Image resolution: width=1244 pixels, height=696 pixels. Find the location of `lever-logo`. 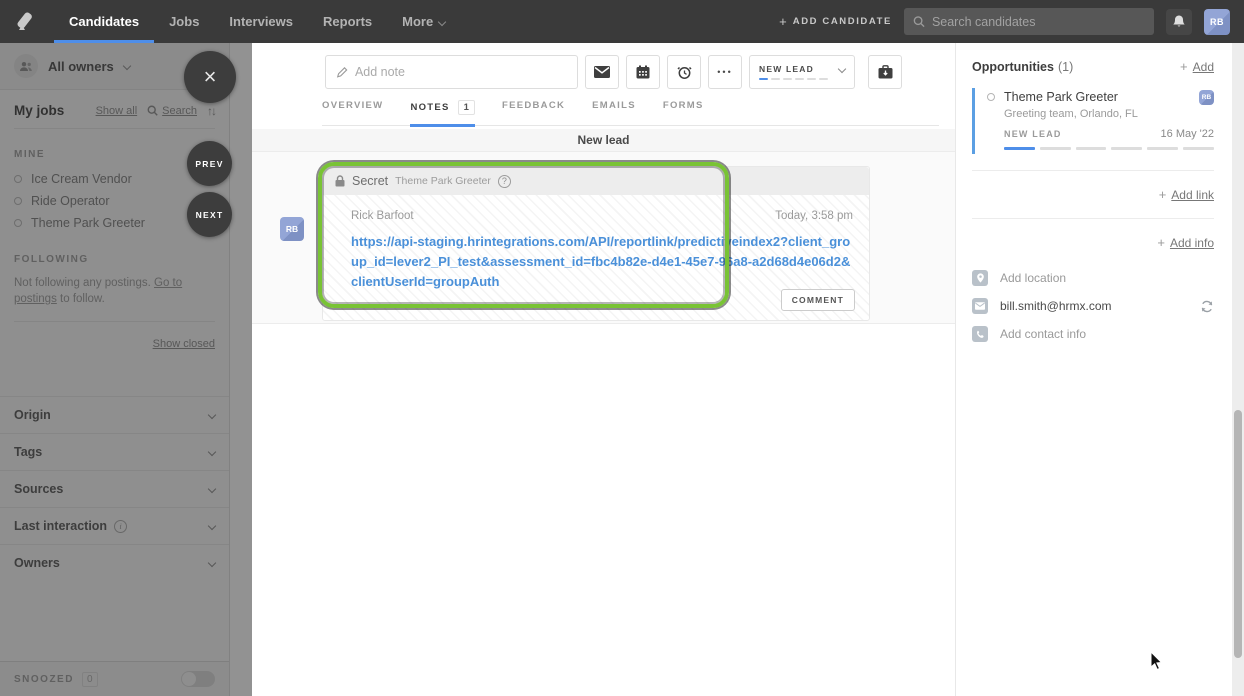

lever-logo is located at coordinates (27, 21).